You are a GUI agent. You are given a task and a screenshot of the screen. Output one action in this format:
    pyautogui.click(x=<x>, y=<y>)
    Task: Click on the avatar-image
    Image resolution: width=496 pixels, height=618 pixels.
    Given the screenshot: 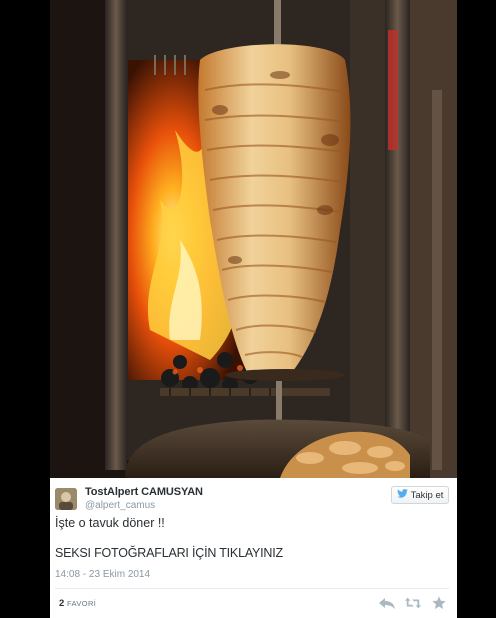 What is the action you would take?
    pyautogui.click(x=66, y=499)
    